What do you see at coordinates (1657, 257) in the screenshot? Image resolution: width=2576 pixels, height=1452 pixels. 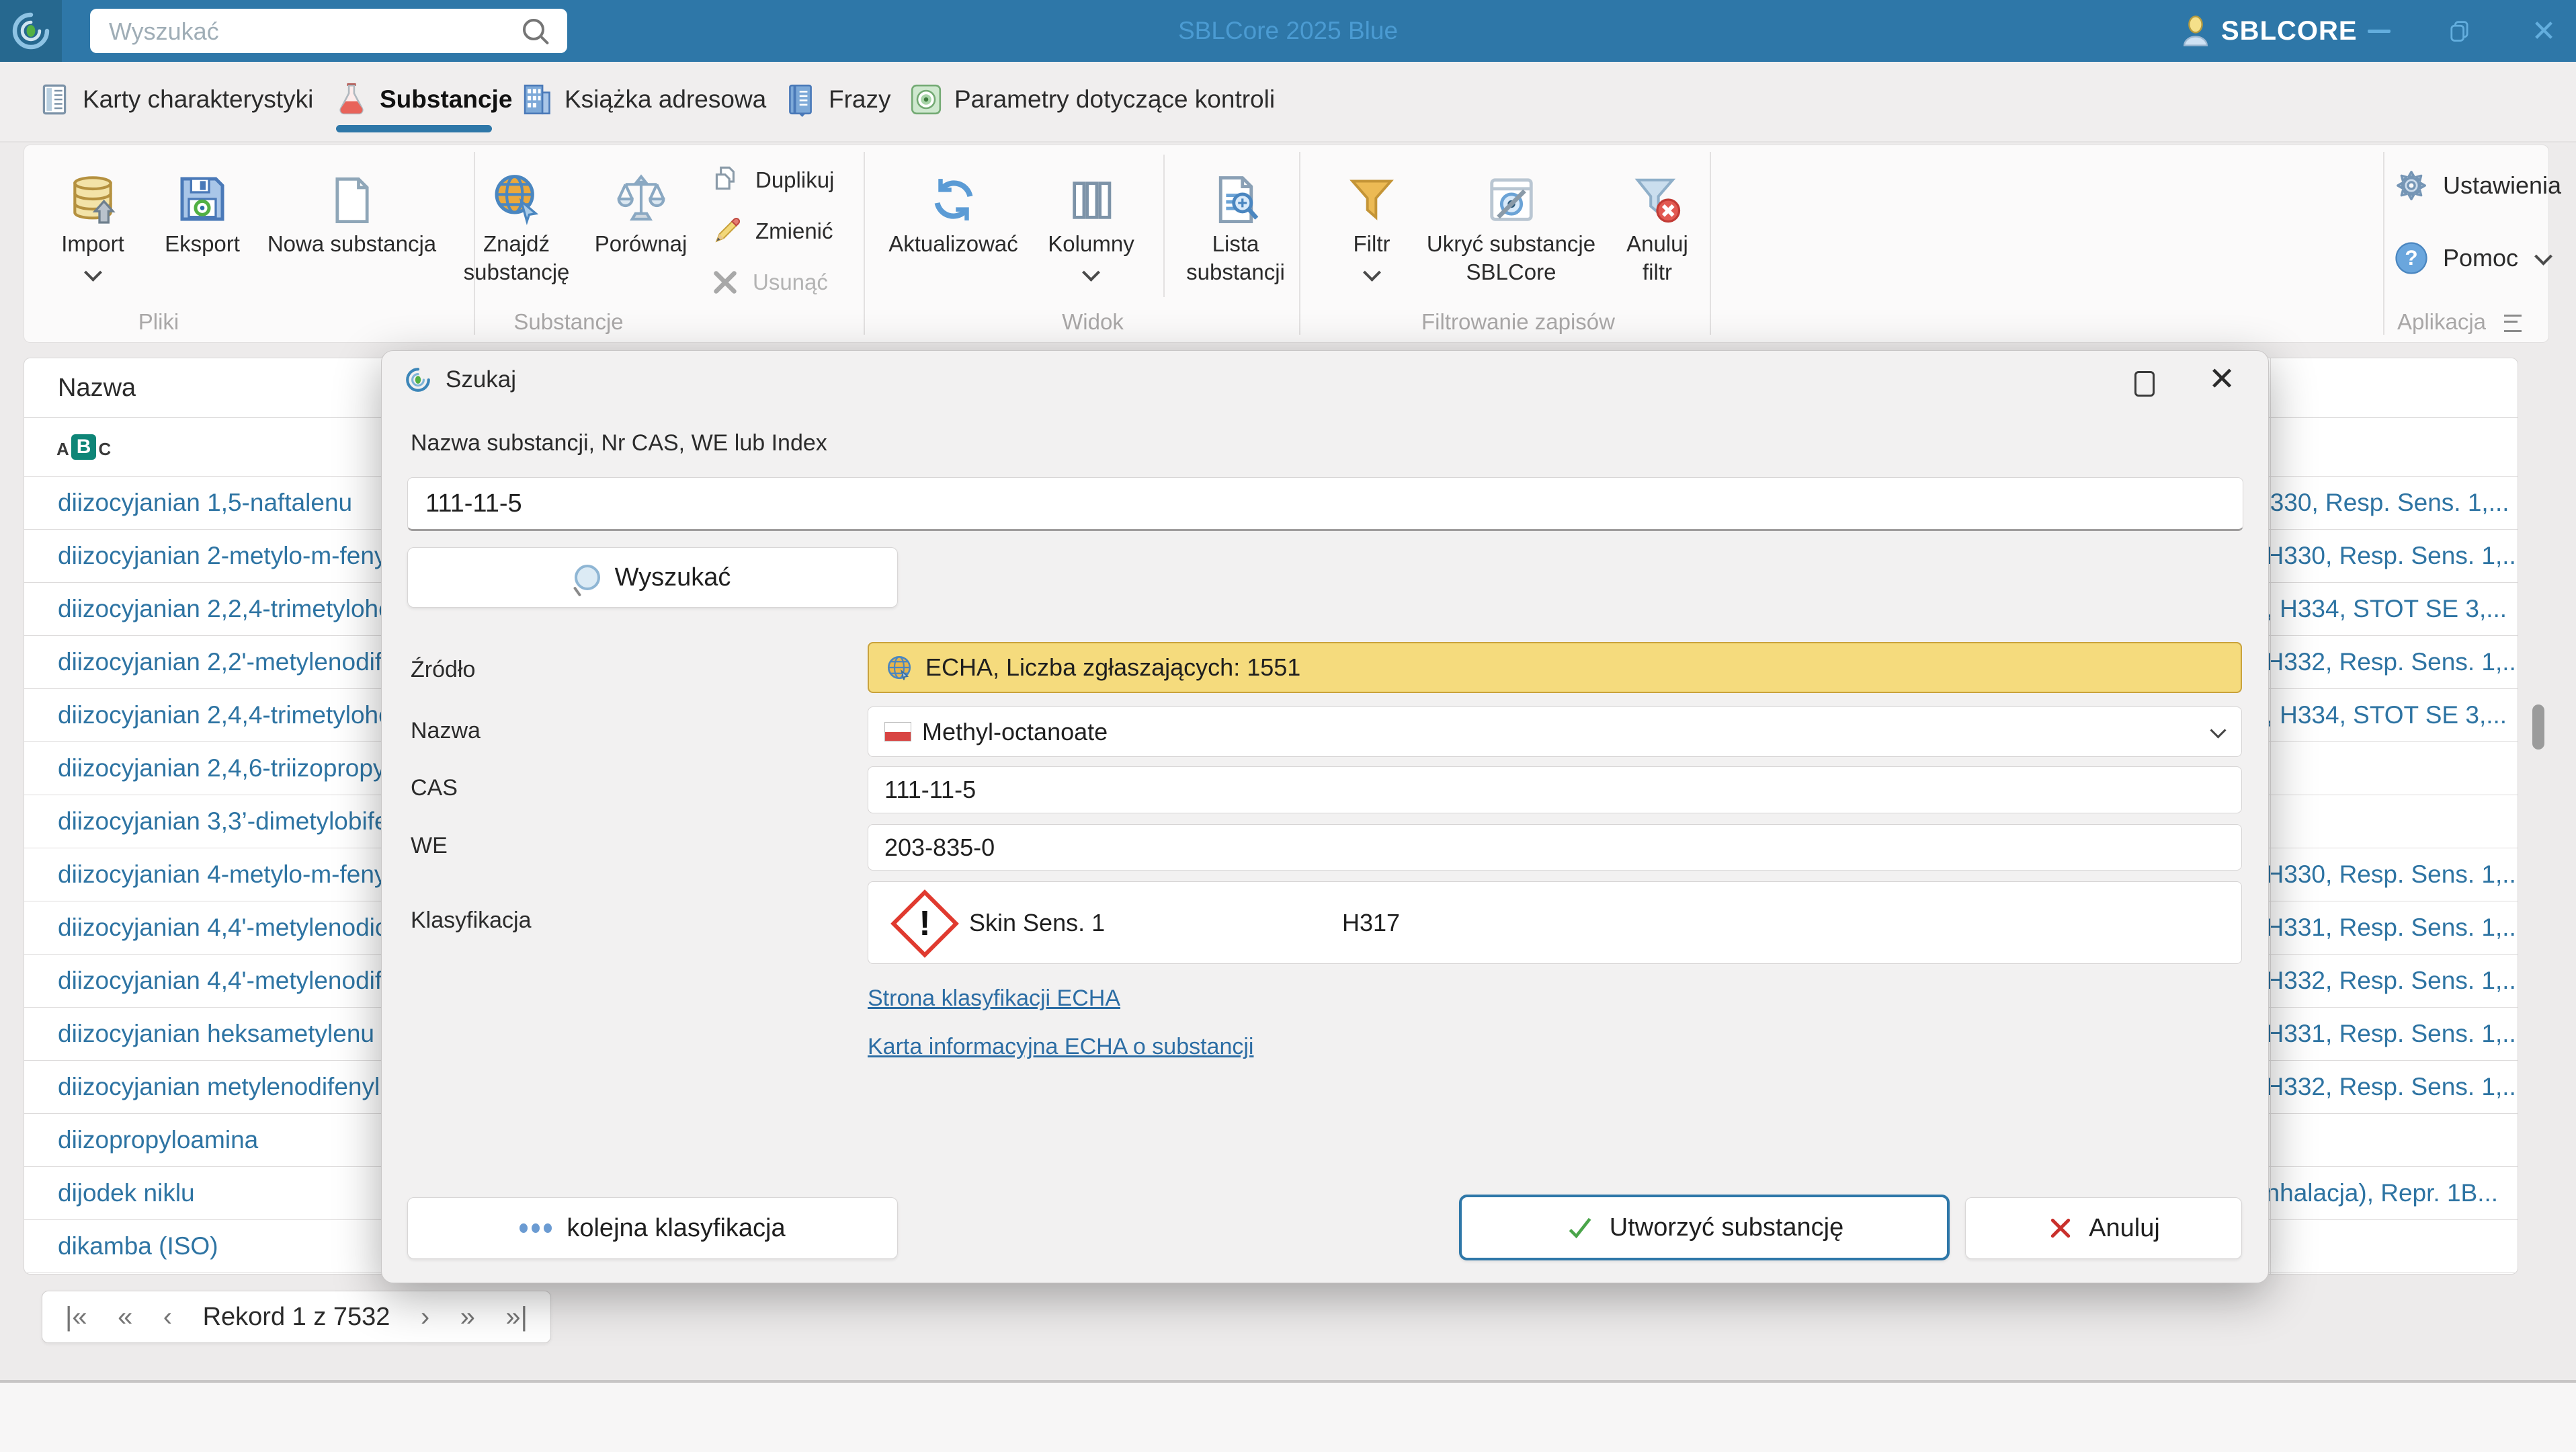 I see `anuluj-filtr-label: Anuluj filtr` at bounding box center [1657, 257].